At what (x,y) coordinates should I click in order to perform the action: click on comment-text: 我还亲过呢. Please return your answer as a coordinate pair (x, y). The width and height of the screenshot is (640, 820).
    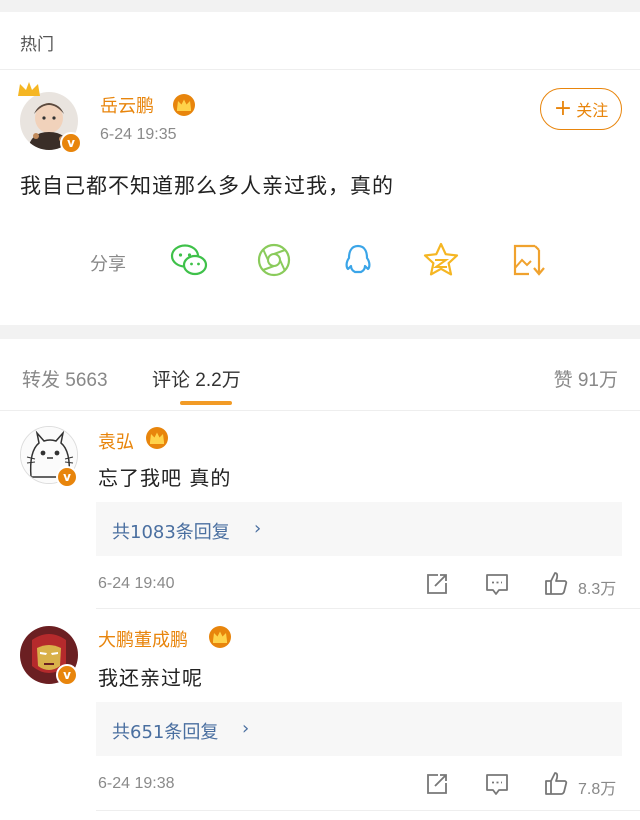
    Looking at the image, I should click on (150, 678).